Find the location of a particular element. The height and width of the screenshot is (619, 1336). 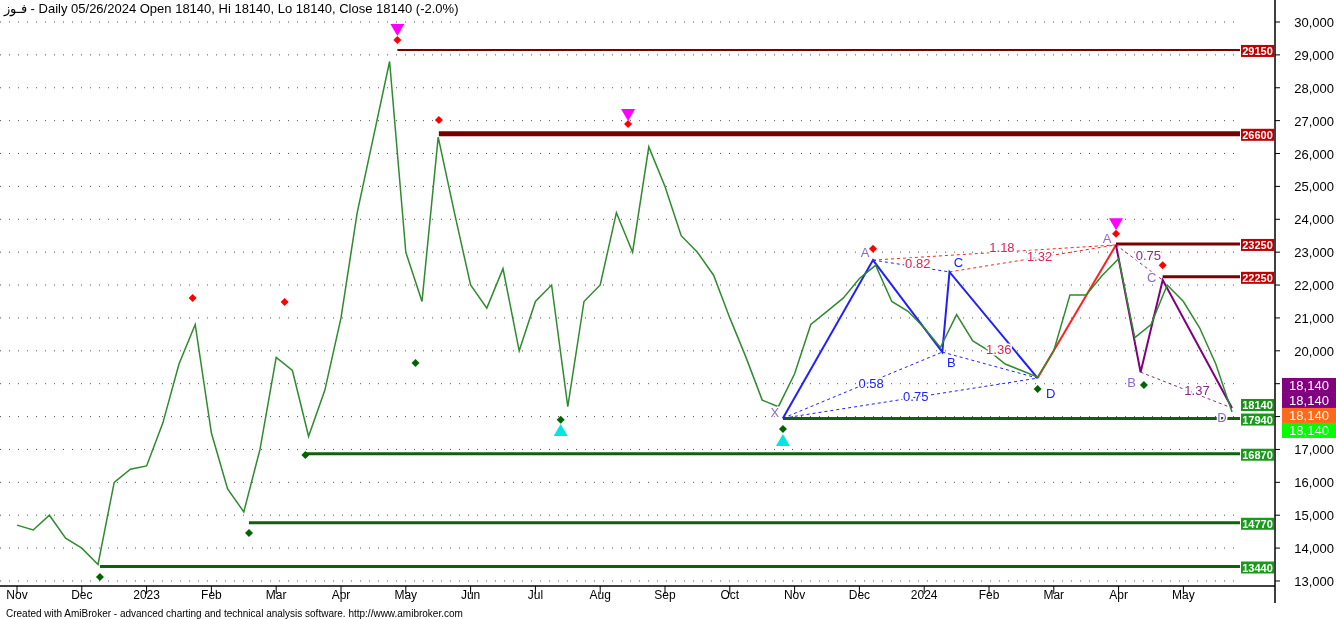

chart-title: فـوز - Daily 05/26/2024 Open 18140, Hi 18140, Lo 18140, Close 18140 (-2.0%) is located at coordinates (231, 8).